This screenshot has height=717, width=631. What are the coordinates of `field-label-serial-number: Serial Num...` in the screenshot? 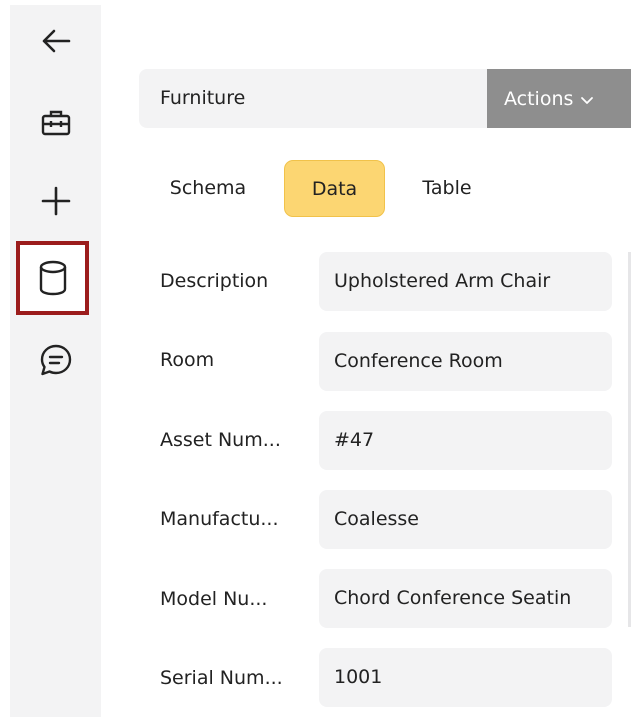 It's located at (221, 678).